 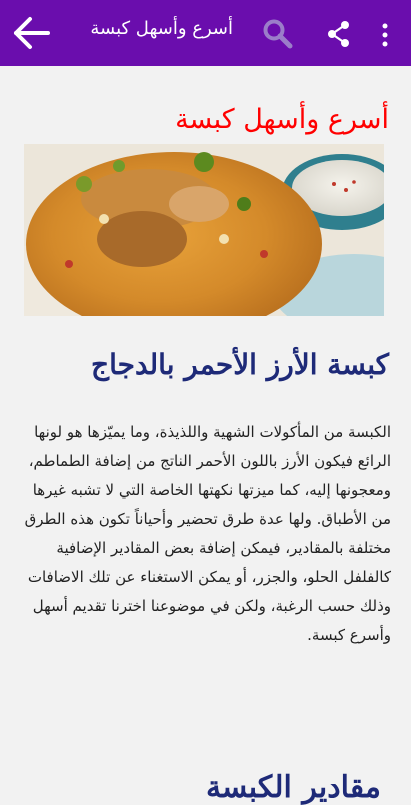 I want to click on search-icon, so click(x=278, y=34).